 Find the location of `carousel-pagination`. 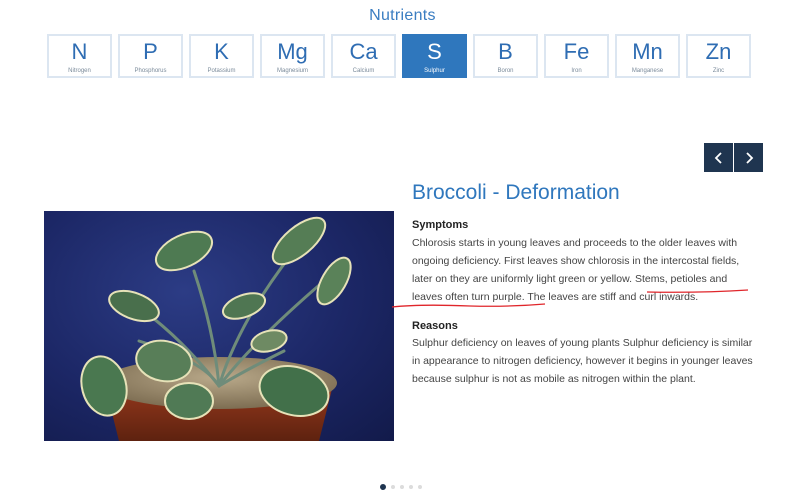

carousel-pagination is located at coordinates (401, 487).